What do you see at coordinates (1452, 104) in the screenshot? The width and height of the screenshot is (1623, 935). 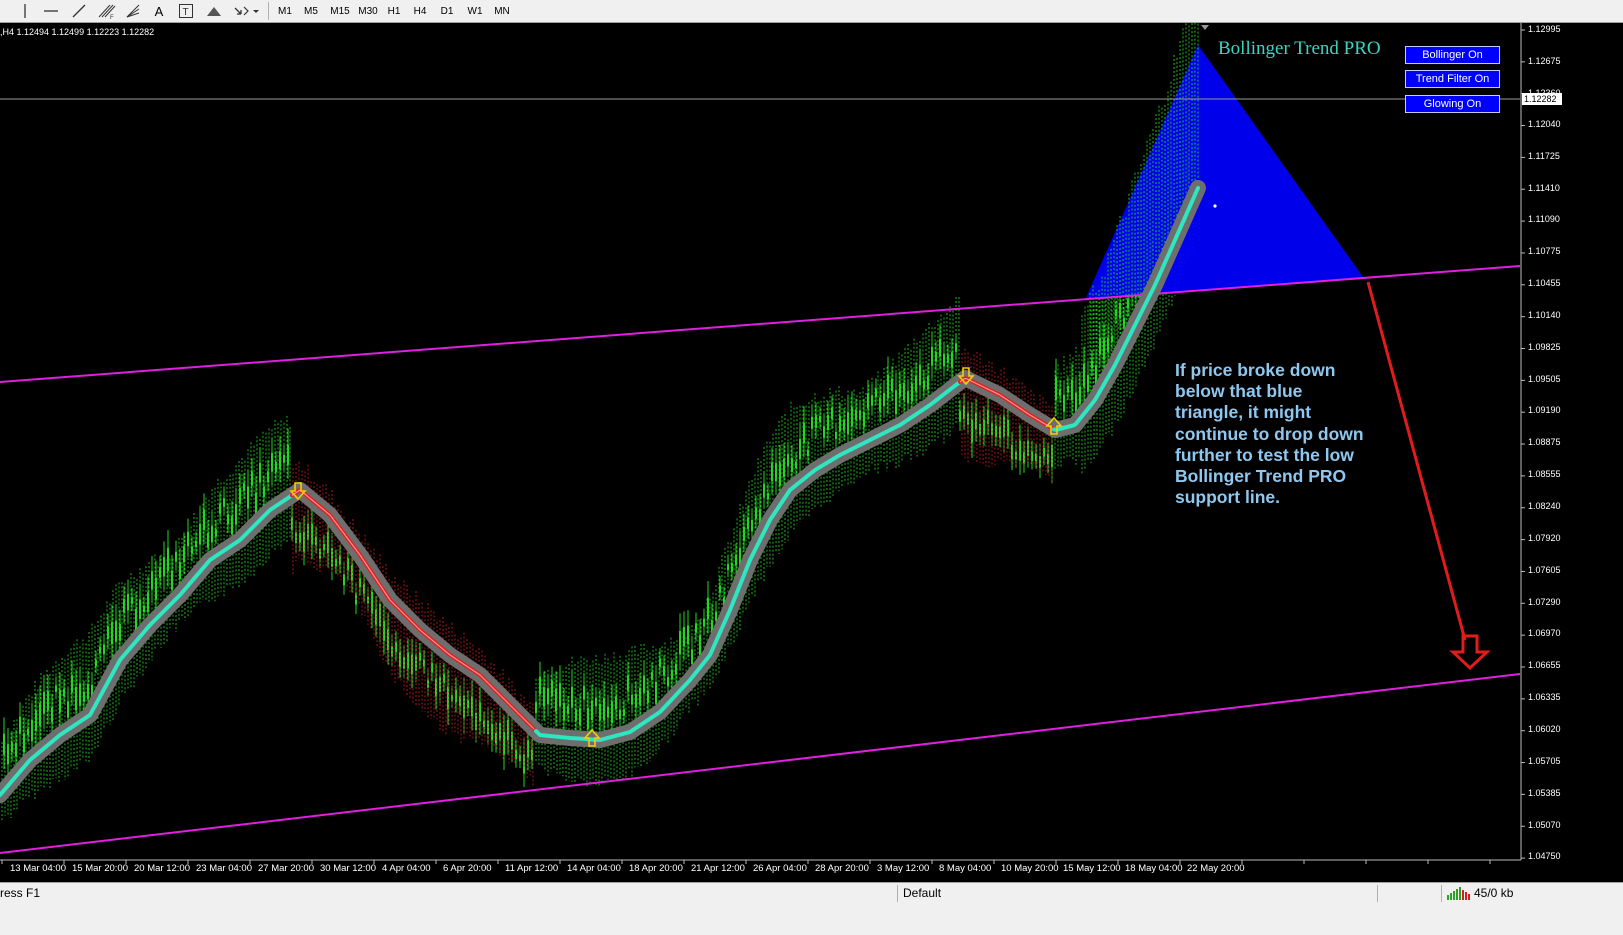 I see `glowing-toggle-button: Glowing On` at bounding box center [1452, 104].